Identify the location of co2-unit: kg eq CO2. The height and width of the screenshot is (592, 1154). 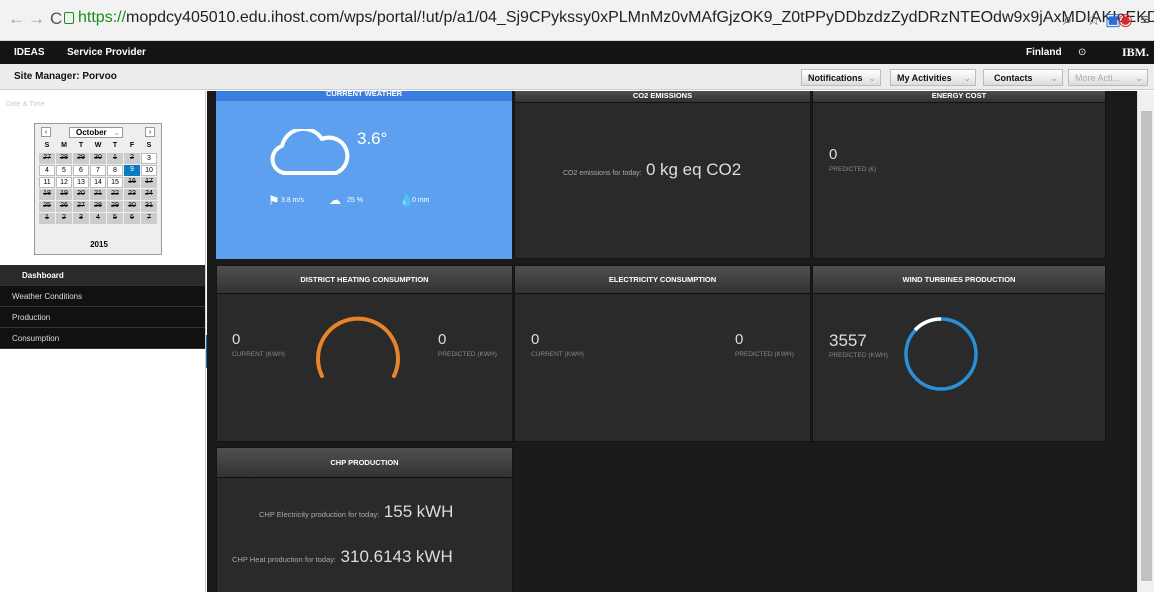
(700, 169).